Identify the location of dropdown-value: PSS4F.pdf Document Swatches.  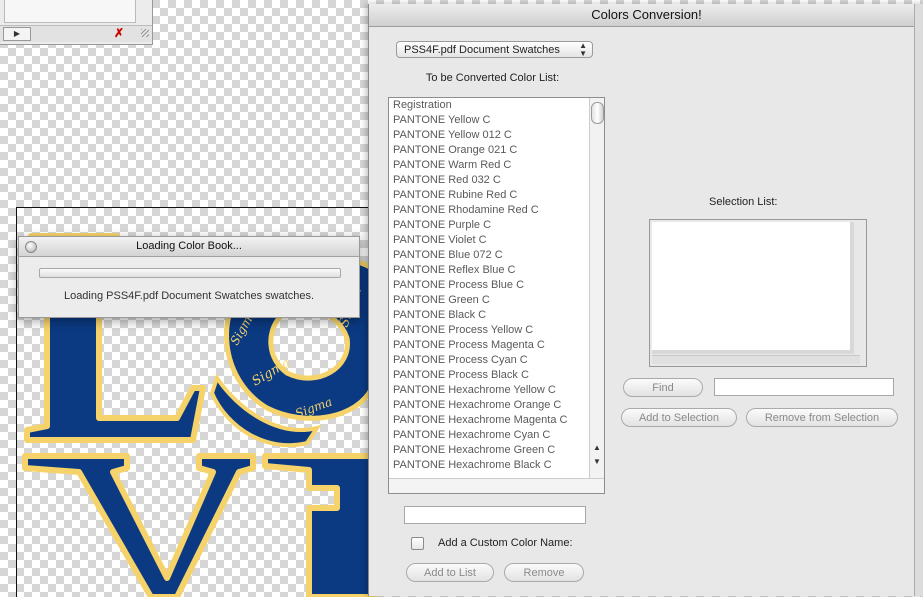
(482, 50).